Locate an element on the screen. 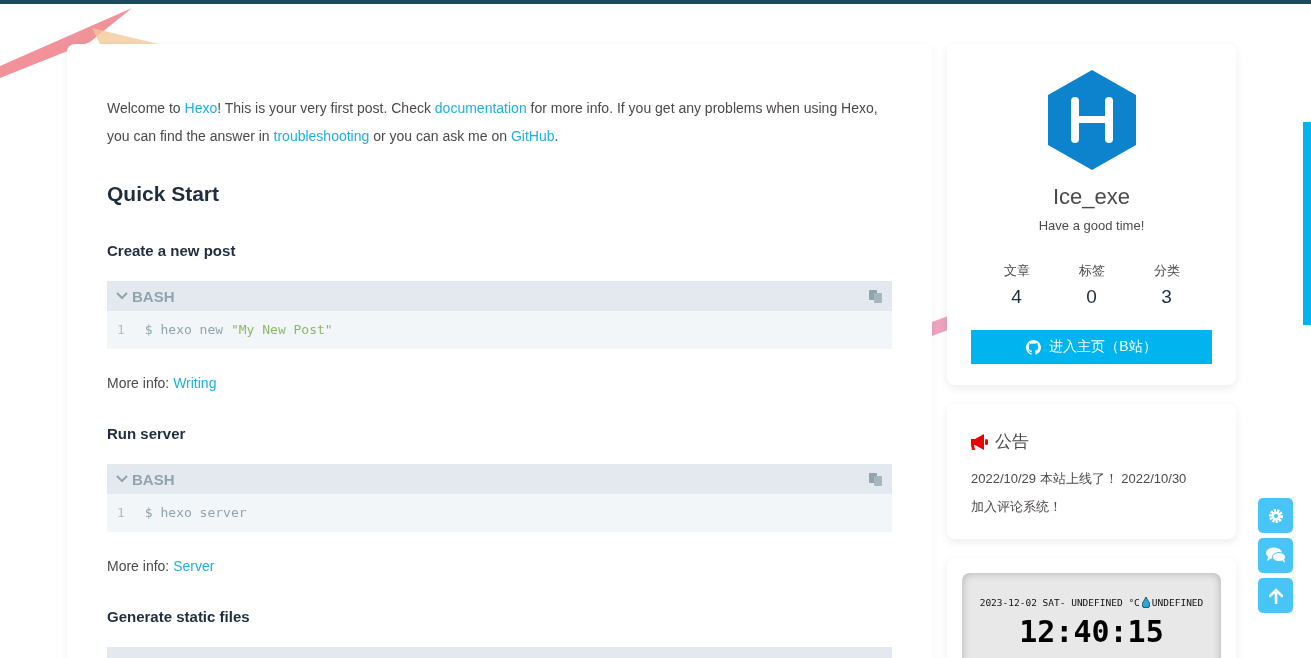  settings-button is located at coordinates (1275, 515).